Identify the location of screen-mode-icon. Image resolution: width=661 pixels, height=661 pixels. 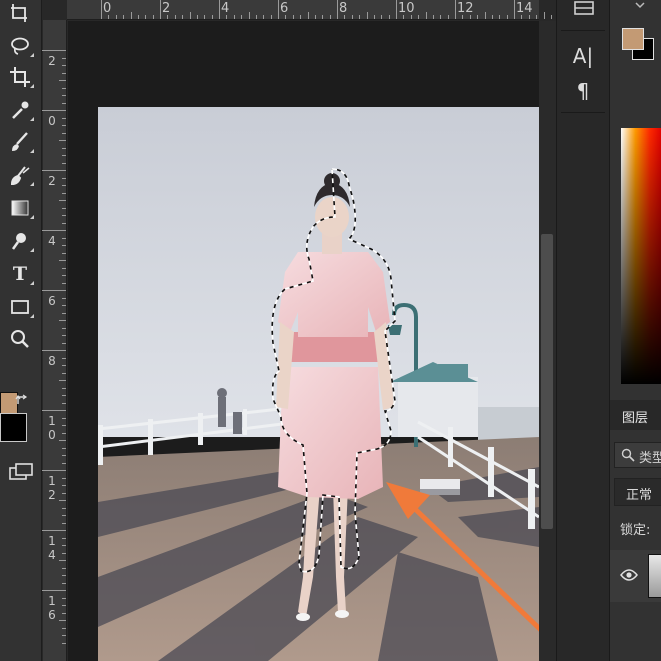
(21, 472).